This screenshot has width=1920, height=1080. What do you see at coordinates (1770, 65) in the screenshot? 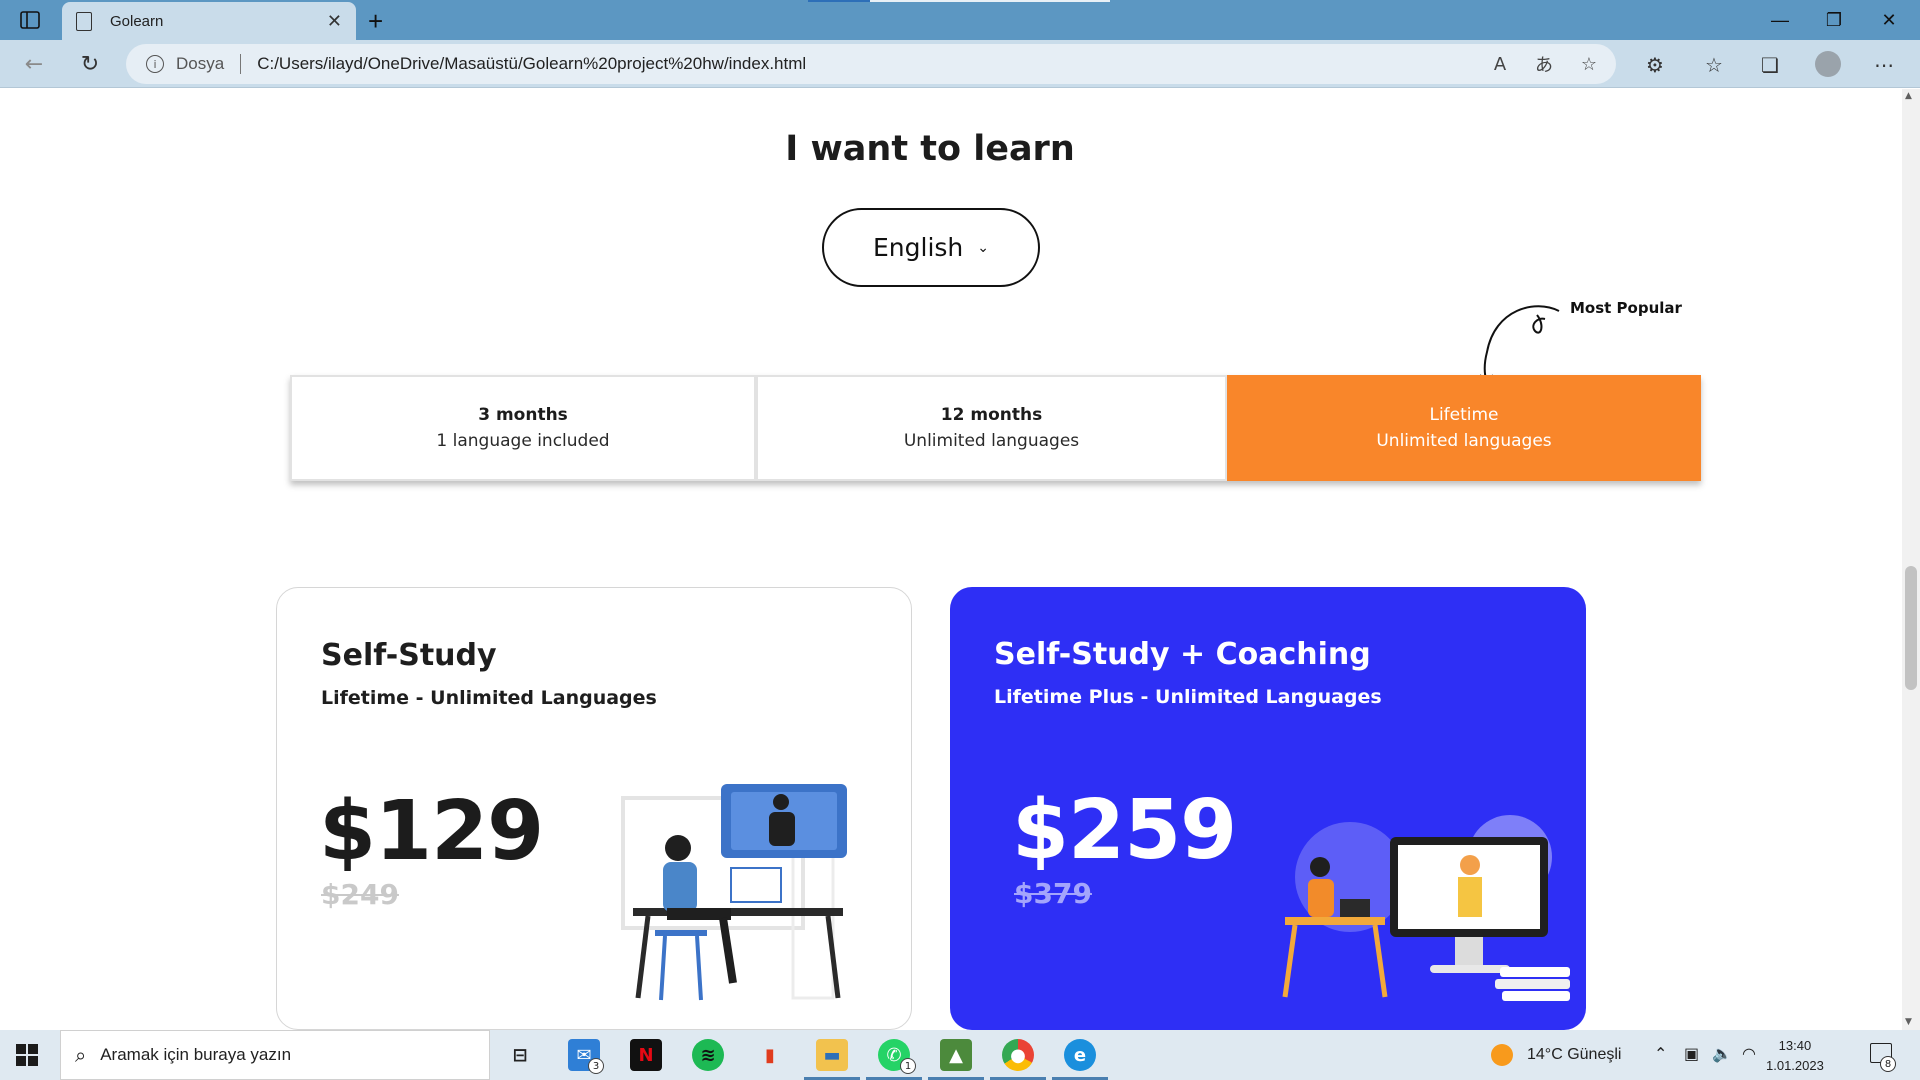
I see `collections-icon: ❏` at bounding box center [1770, 65].